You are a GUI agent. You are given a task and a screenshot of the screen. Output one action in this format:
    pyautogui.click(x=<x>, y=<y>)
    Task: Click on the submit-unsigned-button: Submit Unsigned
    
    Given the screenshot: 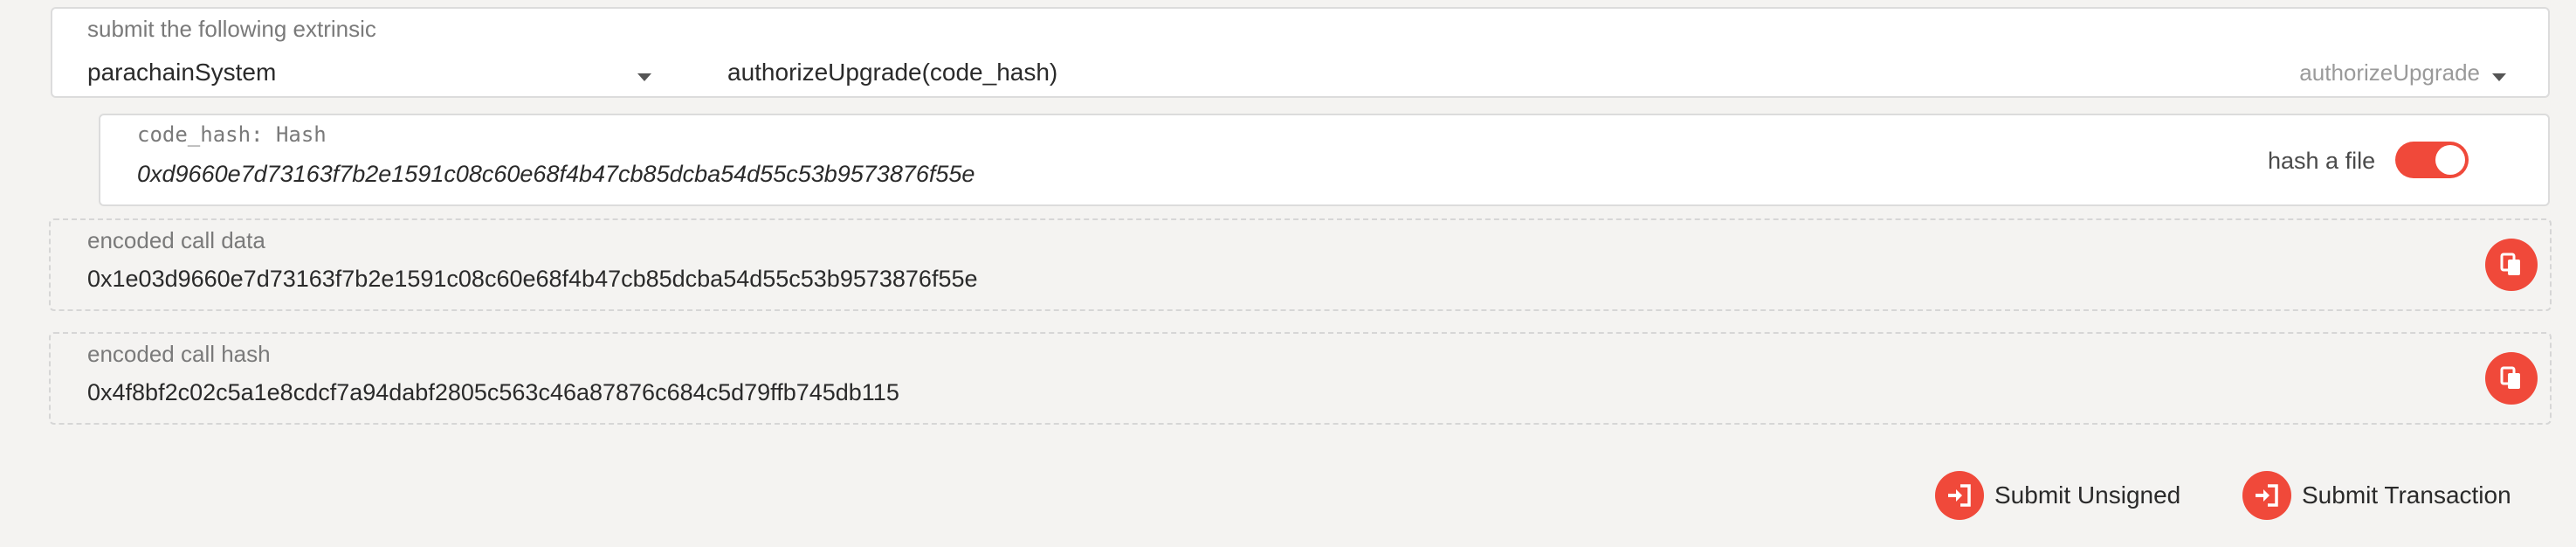 What is the action you would take?
    pyautogui.click(x=2057, y=495)
    